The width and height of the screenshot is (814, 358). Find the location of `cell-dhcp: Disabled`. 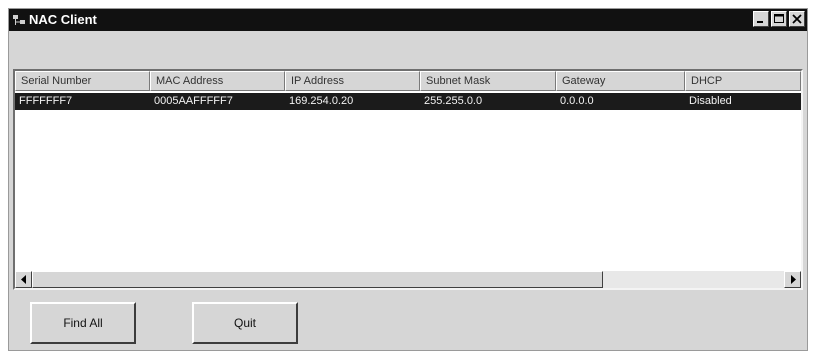

cell-dhcp: Disabled is located at coordinates (710, 101).